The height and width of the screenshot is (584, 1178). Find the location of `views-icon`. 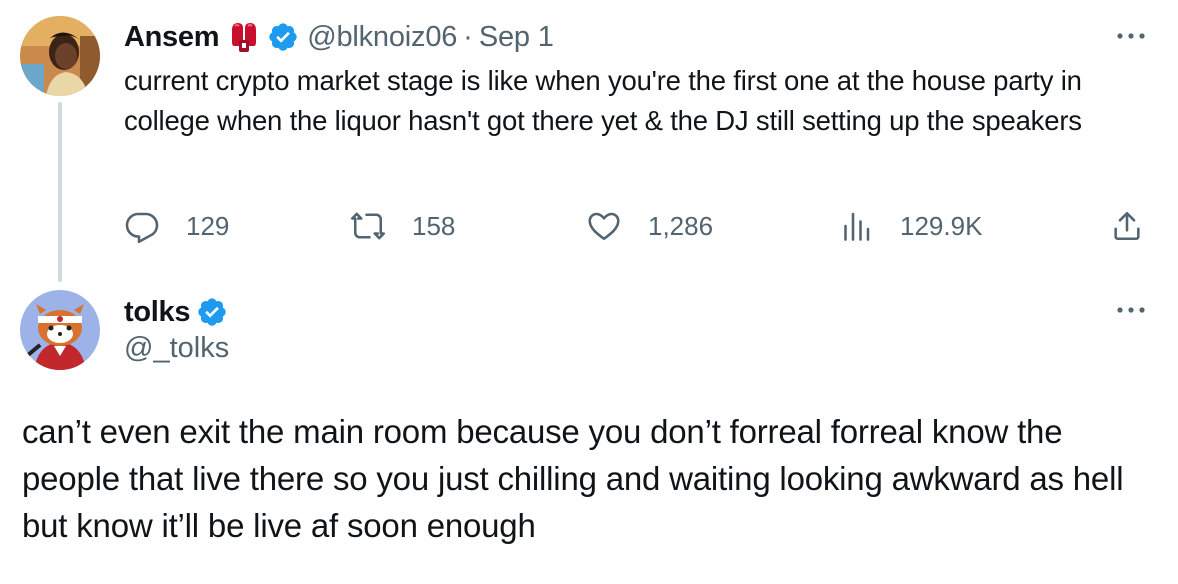

views-icon is located at coordinates (856, 226).